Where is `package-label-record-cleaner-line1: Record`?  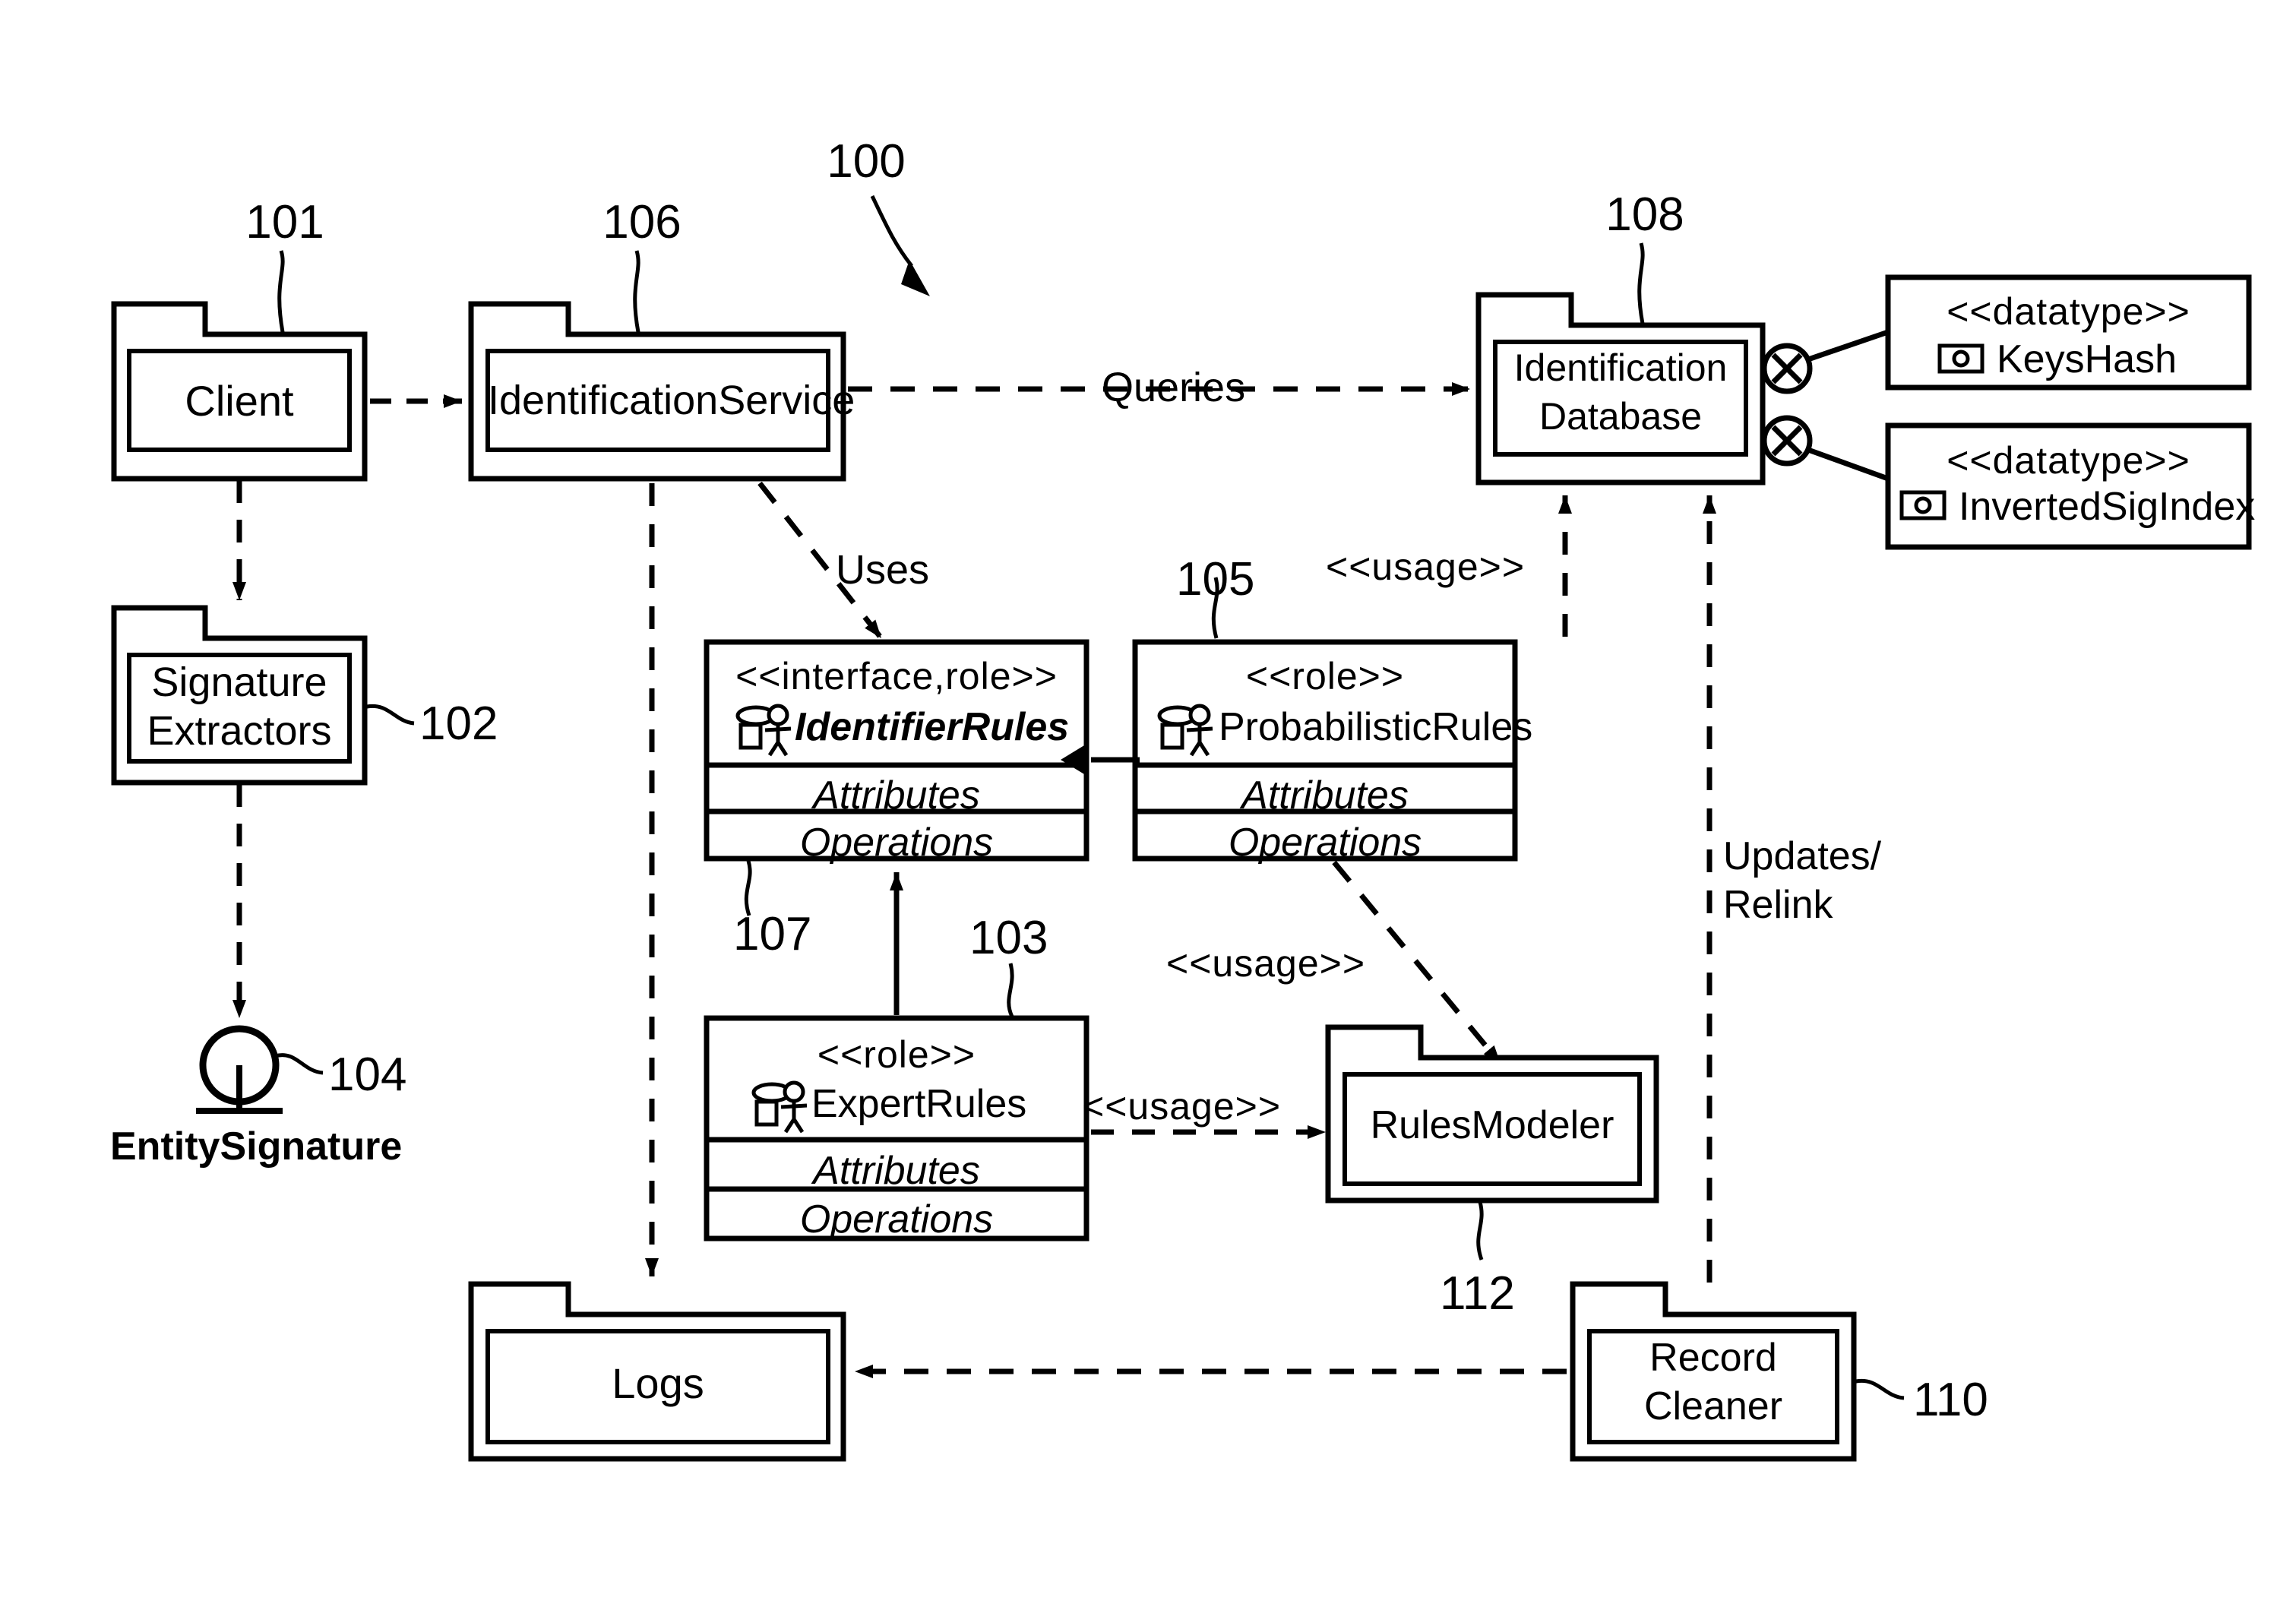 package-label-record-cleaner-line1: Record is located at coordinates (1713, 1358).